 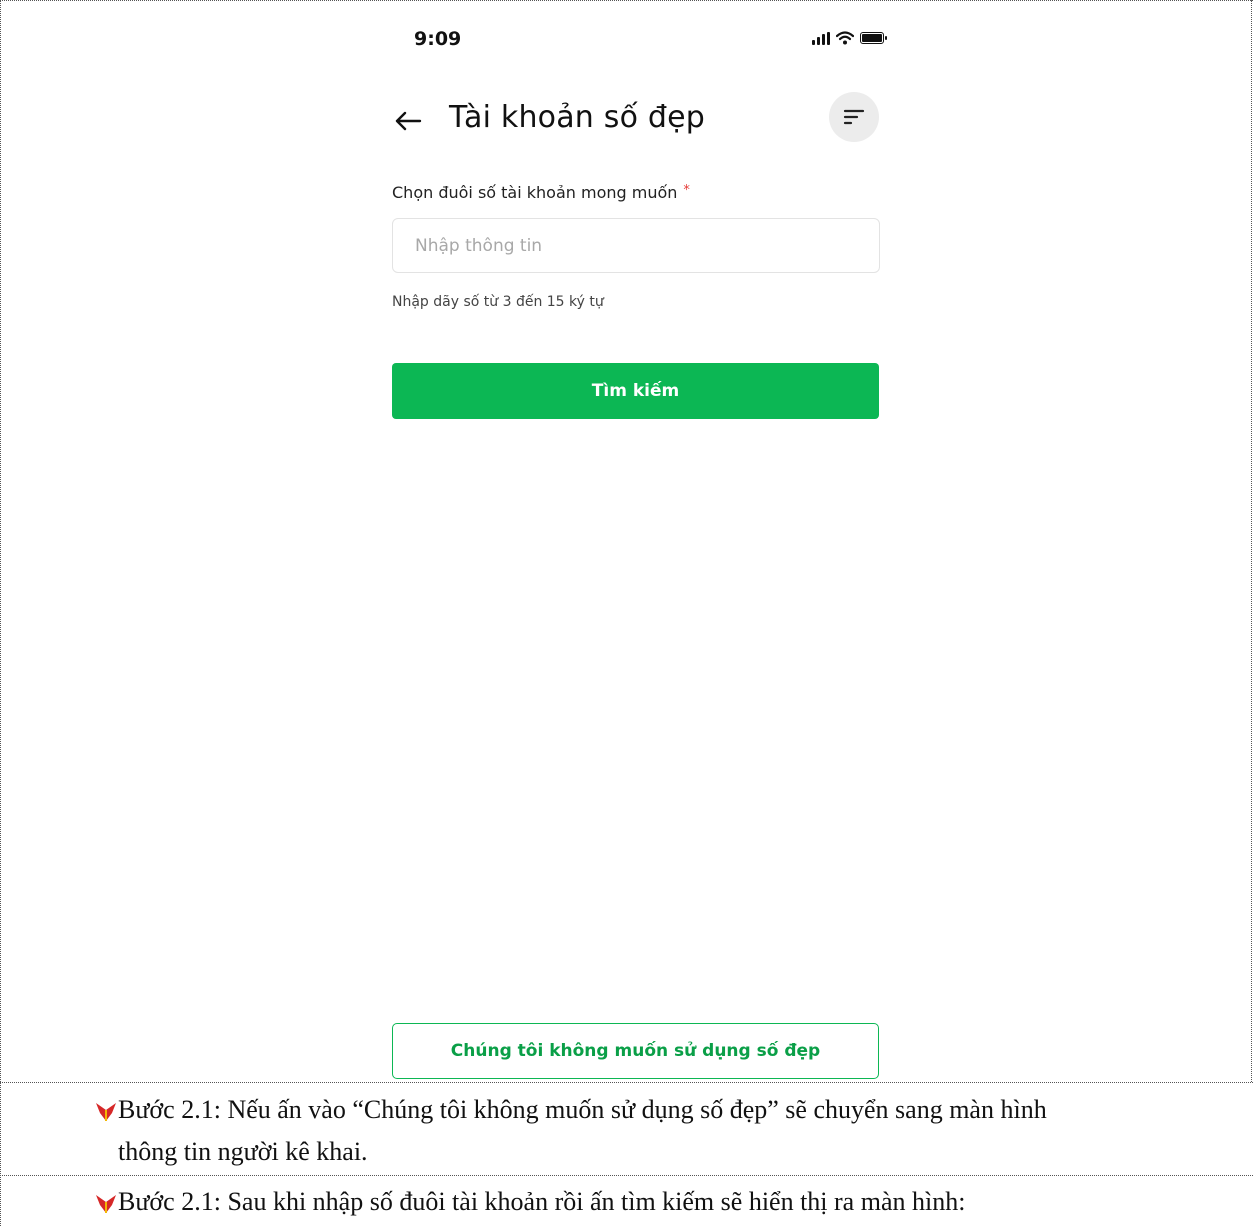 What do you see at coordinates (845, 38) in the screenshot?
I see `wifi-icon` at bounding box center [845, 38].